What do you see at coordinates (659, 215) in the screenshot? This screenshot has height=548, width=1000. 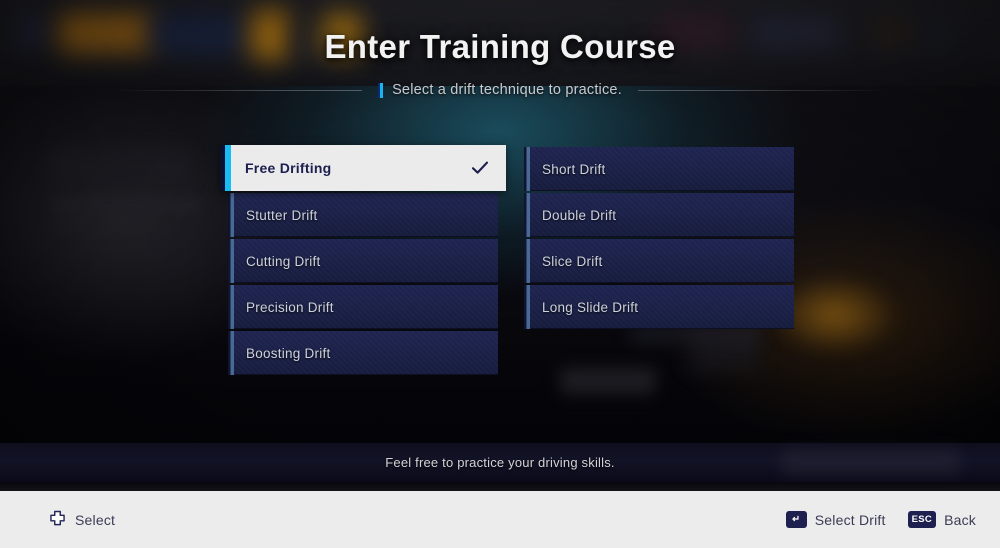 I see `menu-item-double-drift: Double Drift` at bounding box center [659, 215].